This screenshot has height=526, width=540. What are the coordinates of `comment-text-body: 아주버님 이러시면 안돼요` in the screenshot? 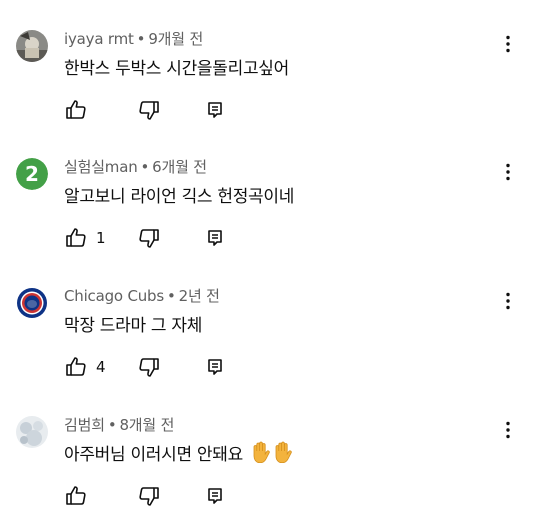 It's located at (153, 455).